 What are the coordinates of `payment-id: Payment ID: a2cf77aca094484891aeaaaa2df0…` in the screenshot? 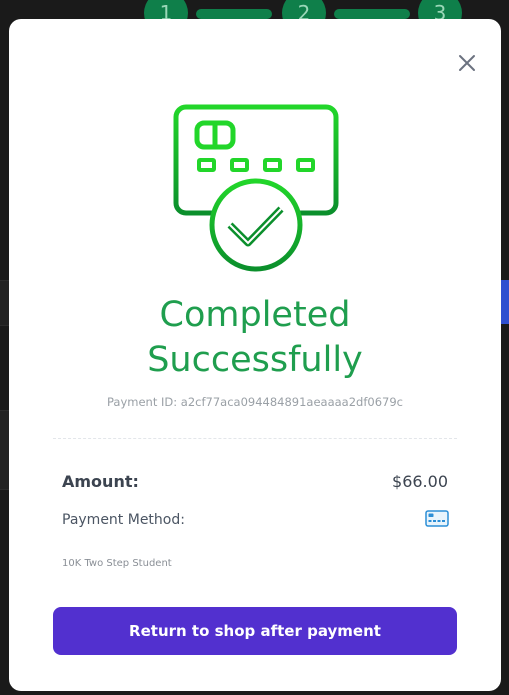 It's located at (255, 402).